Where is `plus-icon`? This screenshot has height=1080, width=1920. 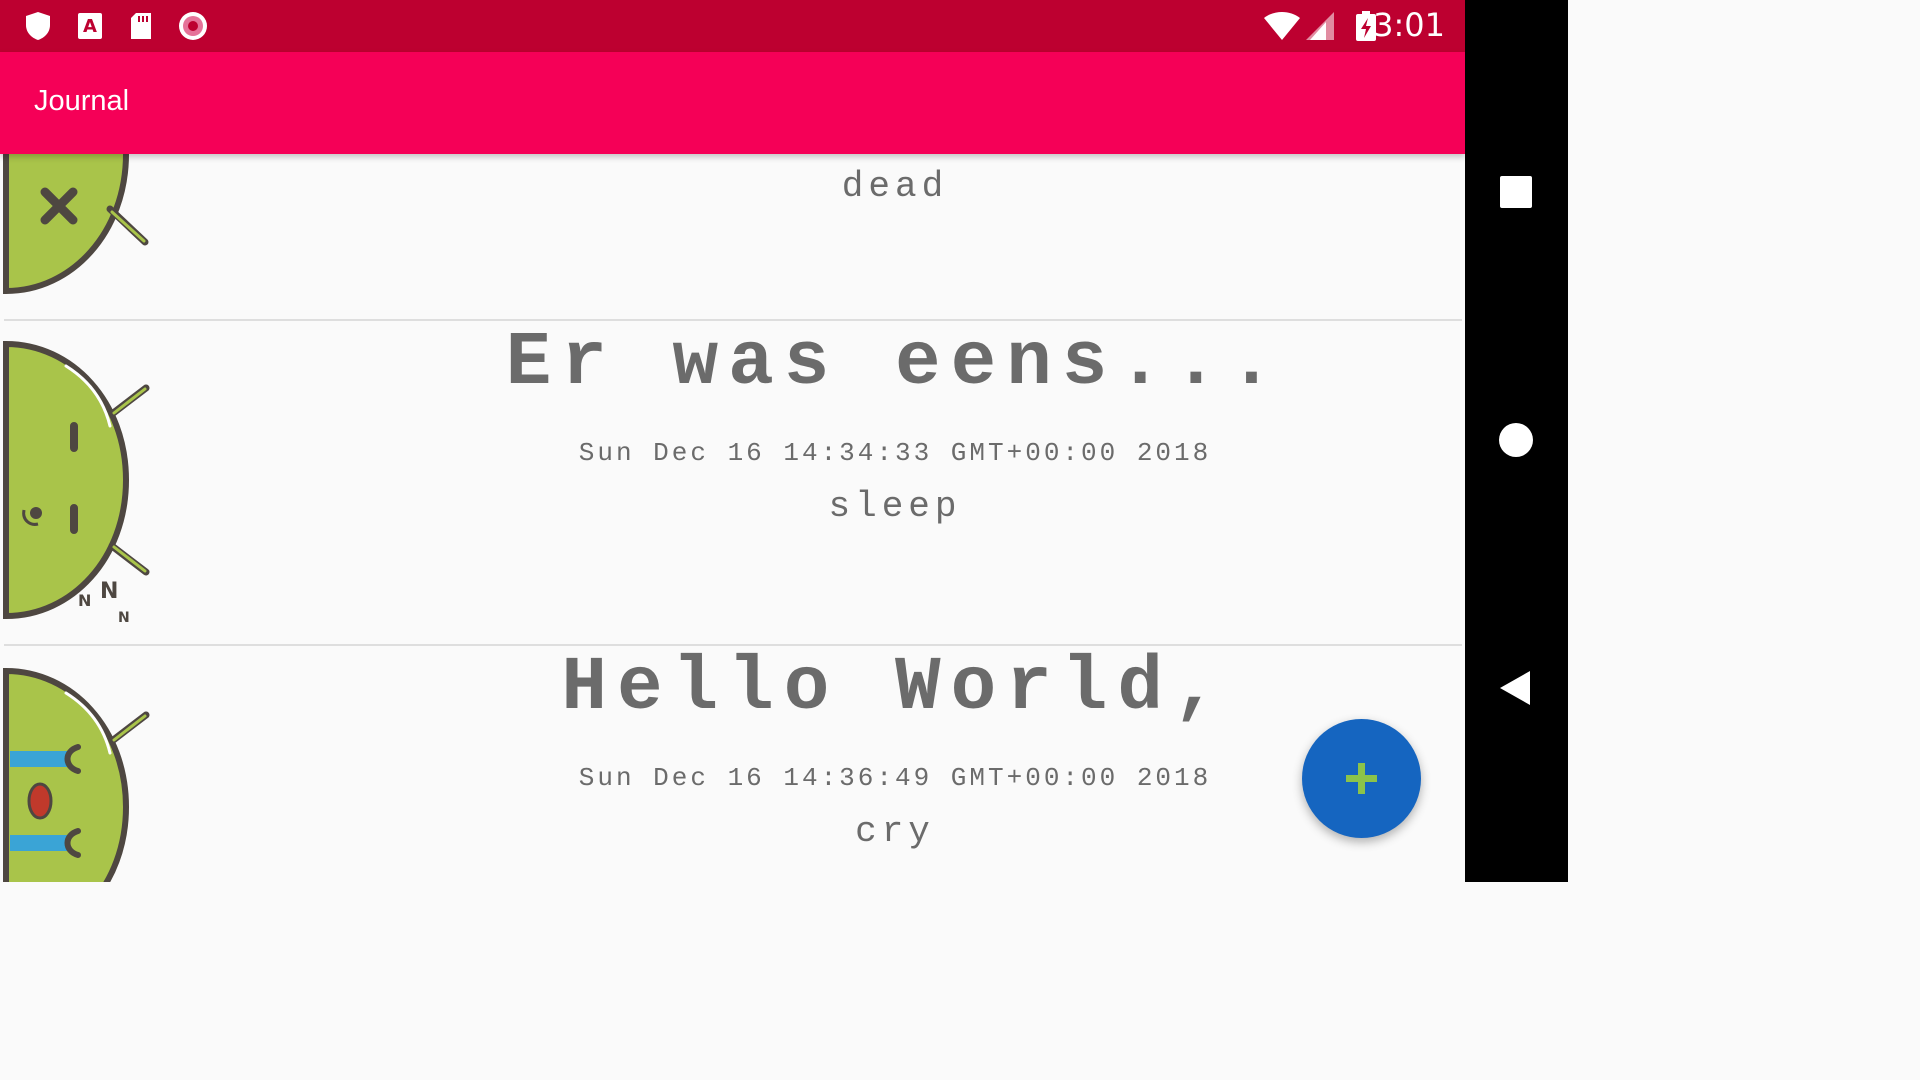
plus-icon is located at coordinates (1361, 778).